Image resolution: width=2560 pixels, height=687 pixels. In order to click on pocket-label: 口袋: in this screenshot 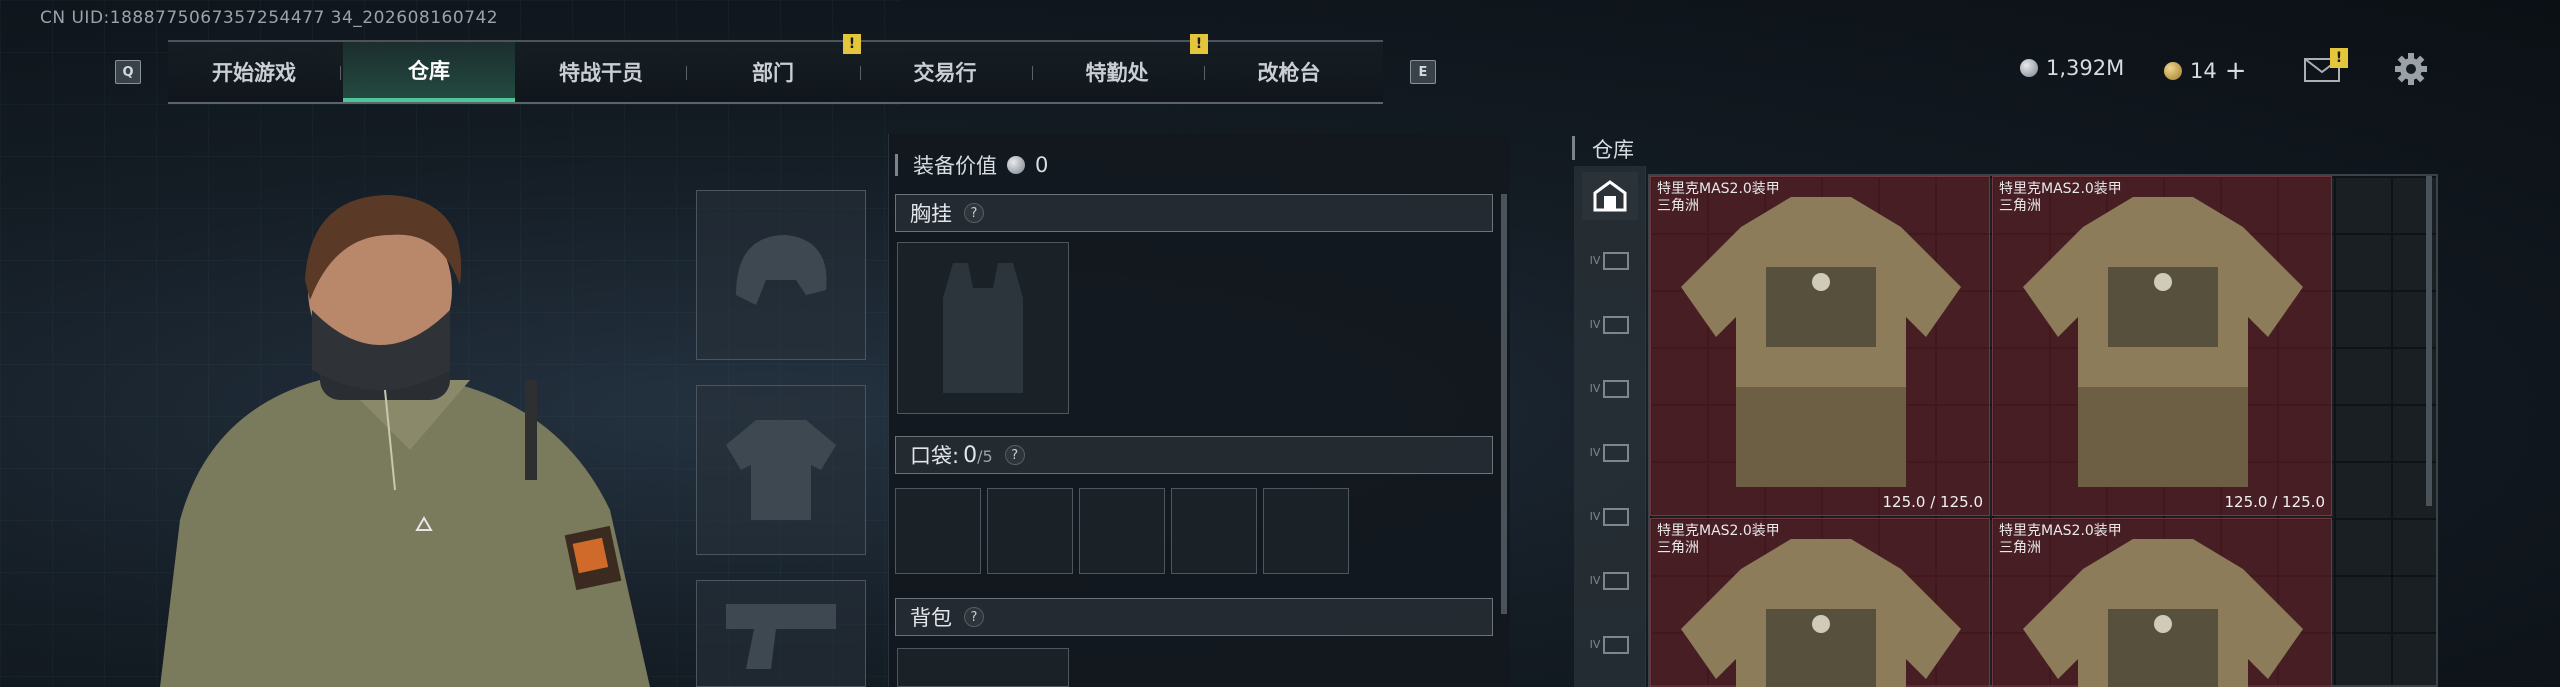, I will do `click(935, 456)`.